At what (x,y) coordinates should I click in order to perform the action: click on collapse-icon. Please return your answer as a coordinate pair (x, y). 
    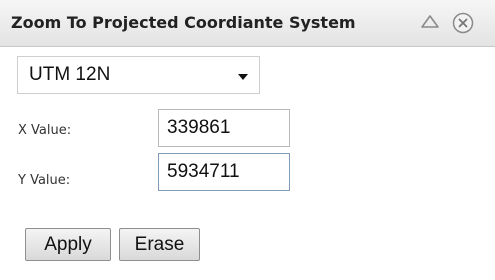
    Looking at the image, I should click on (430, 22).